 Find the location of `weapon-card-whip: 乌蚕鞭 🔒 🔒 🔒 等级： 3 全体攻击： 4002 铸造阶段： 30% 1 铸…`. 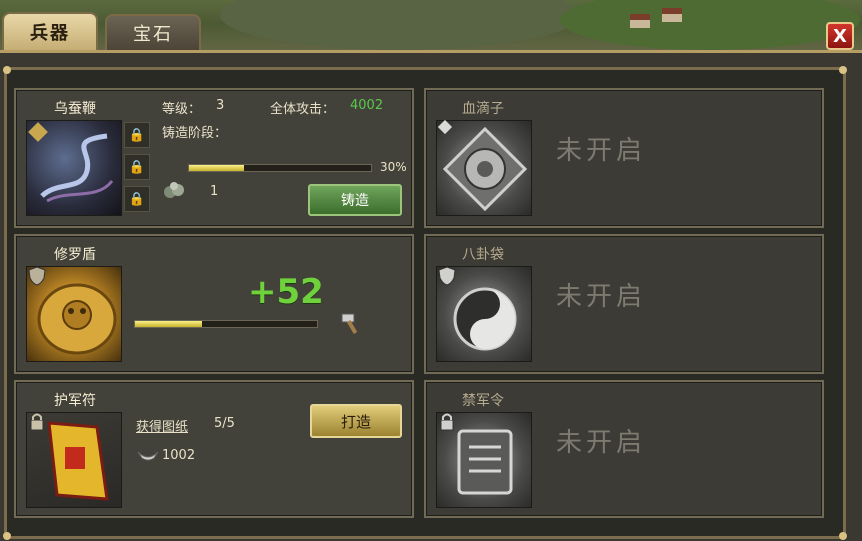

weapon-card-whip: 乌蚕鞭 🔒 🔒 🔒 等级： 3 全体攻击： 4002 铸造阶段： 30% 1 铸… is located at coordinates (214, 158).